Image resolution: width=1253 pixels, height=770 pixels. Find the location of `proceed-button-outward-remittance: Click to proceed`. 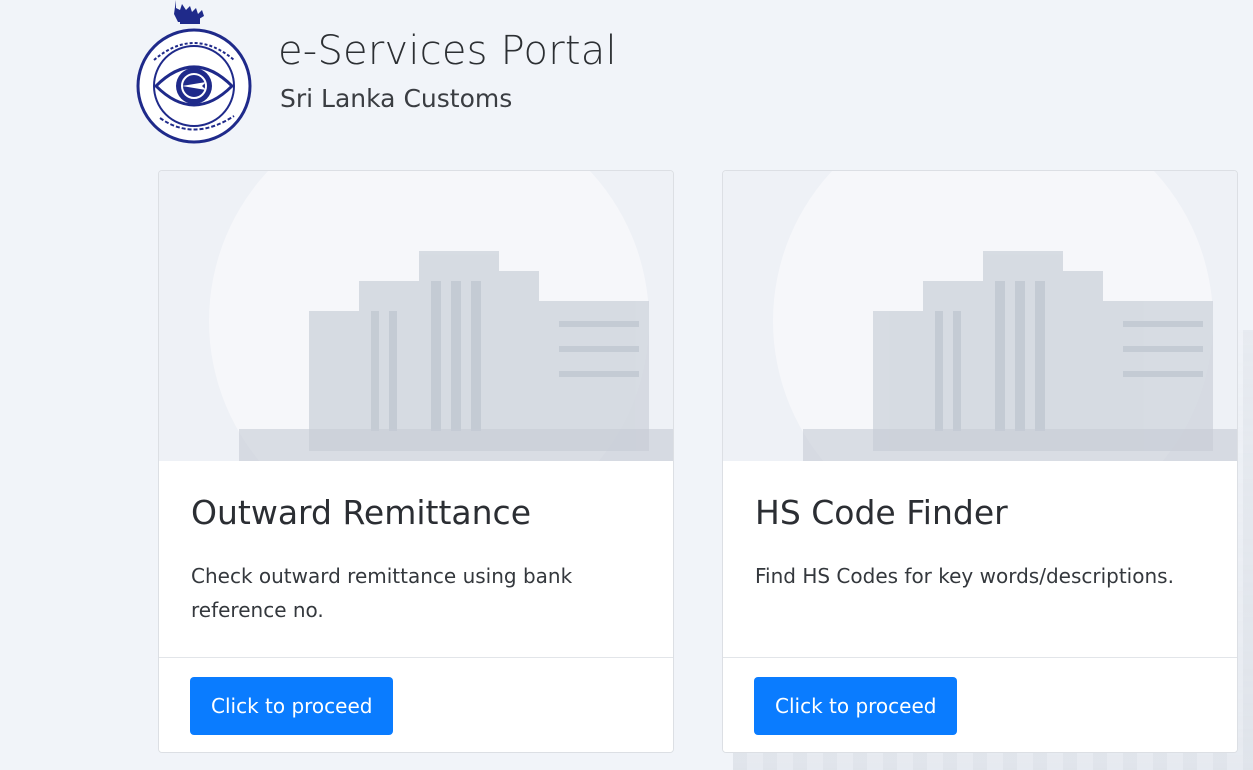

proceed-button-outward-remittance: Click to proceed is located at coordinates (292, 706).